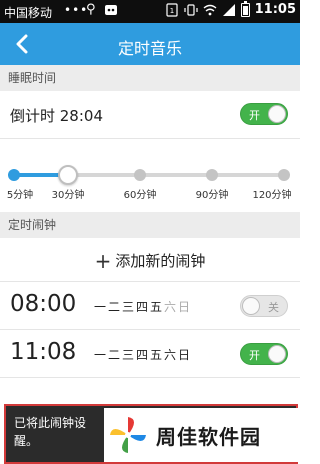 Image resolution: width=320 pixels, height=464 pixels. I want to click on slider-label-90: 90分钟, so click(212, 195).